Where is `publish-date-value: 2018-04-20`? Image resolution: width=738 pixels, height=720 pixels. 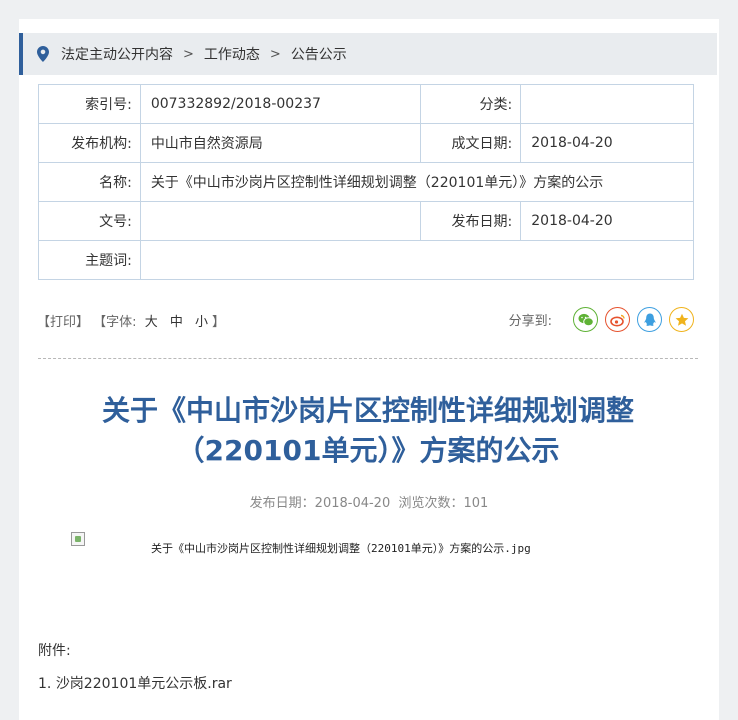
publish-date-value: 2018-04-20 is located at coordinates (607, 221).